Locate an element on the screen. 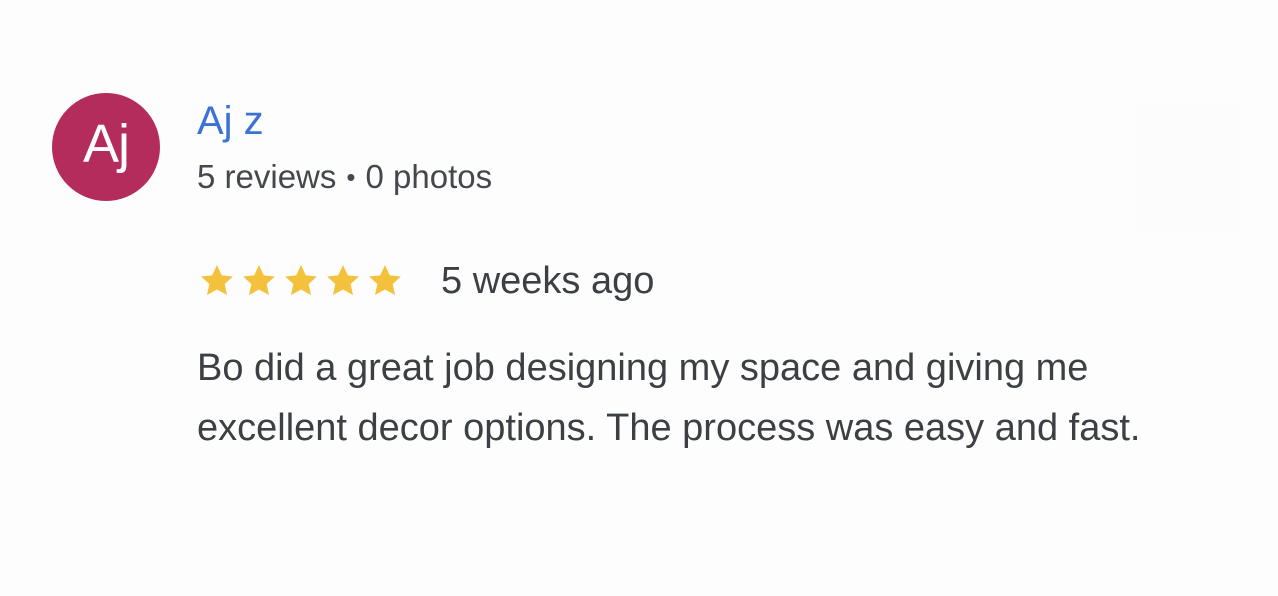 The height and width of the screenshot is (596, 1278). review-time: 5 weeks ago is located at coordinates (548, 281).